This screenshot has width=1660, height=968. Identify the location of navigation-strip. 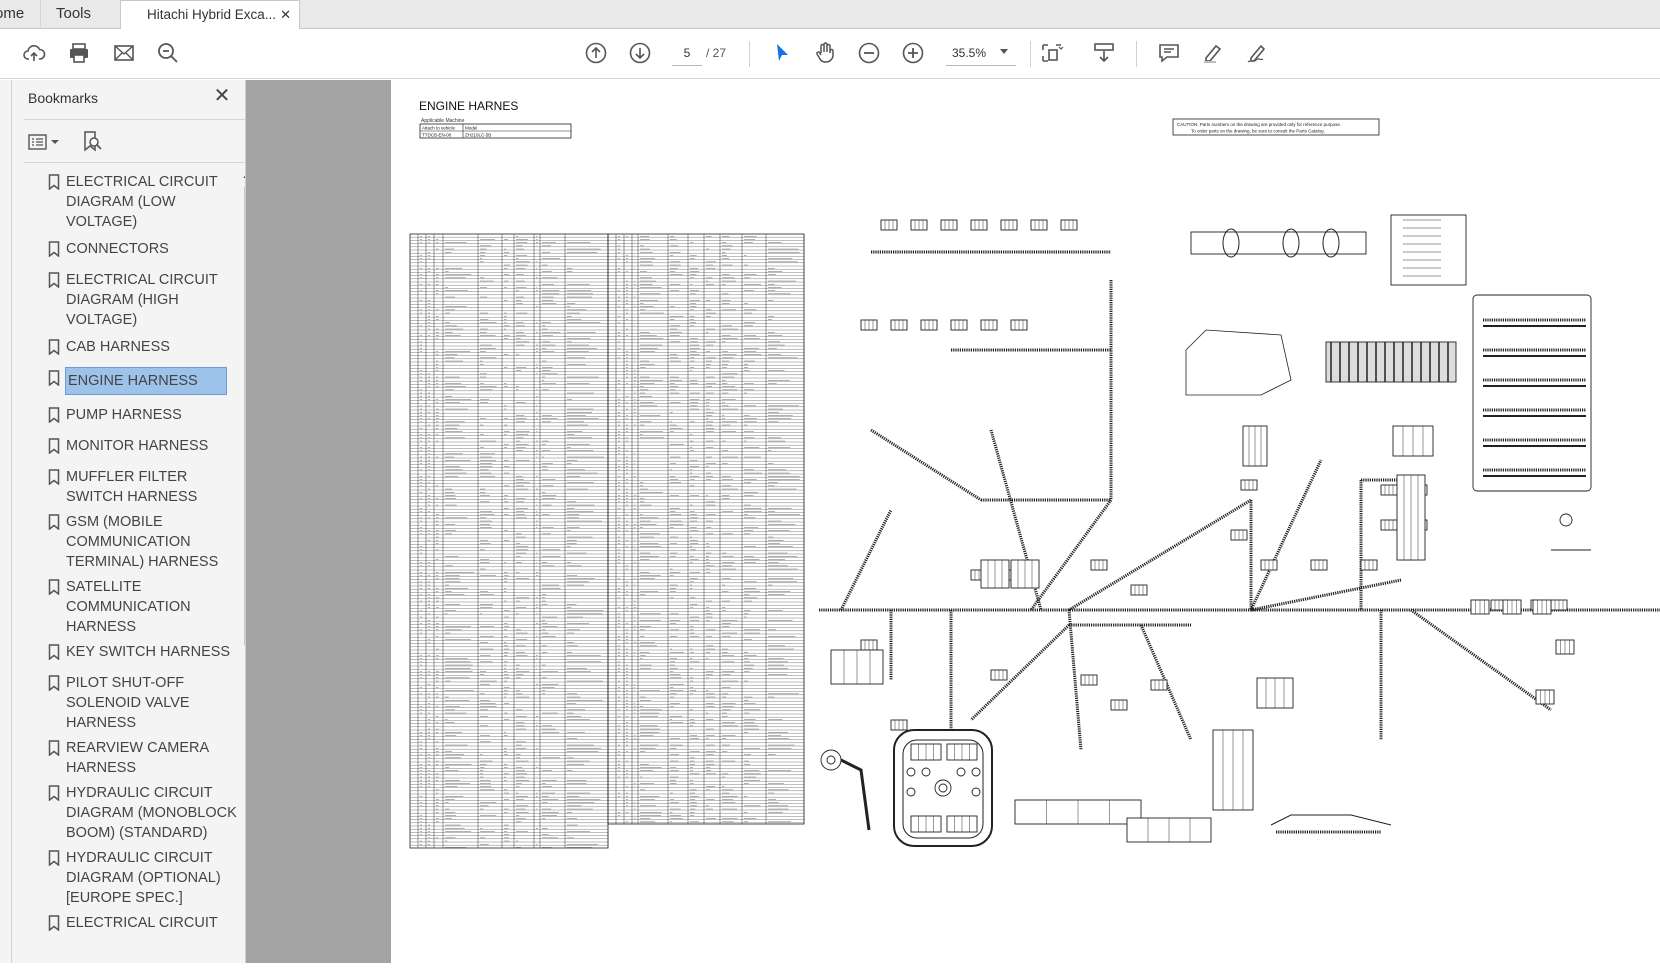
(6, 521).